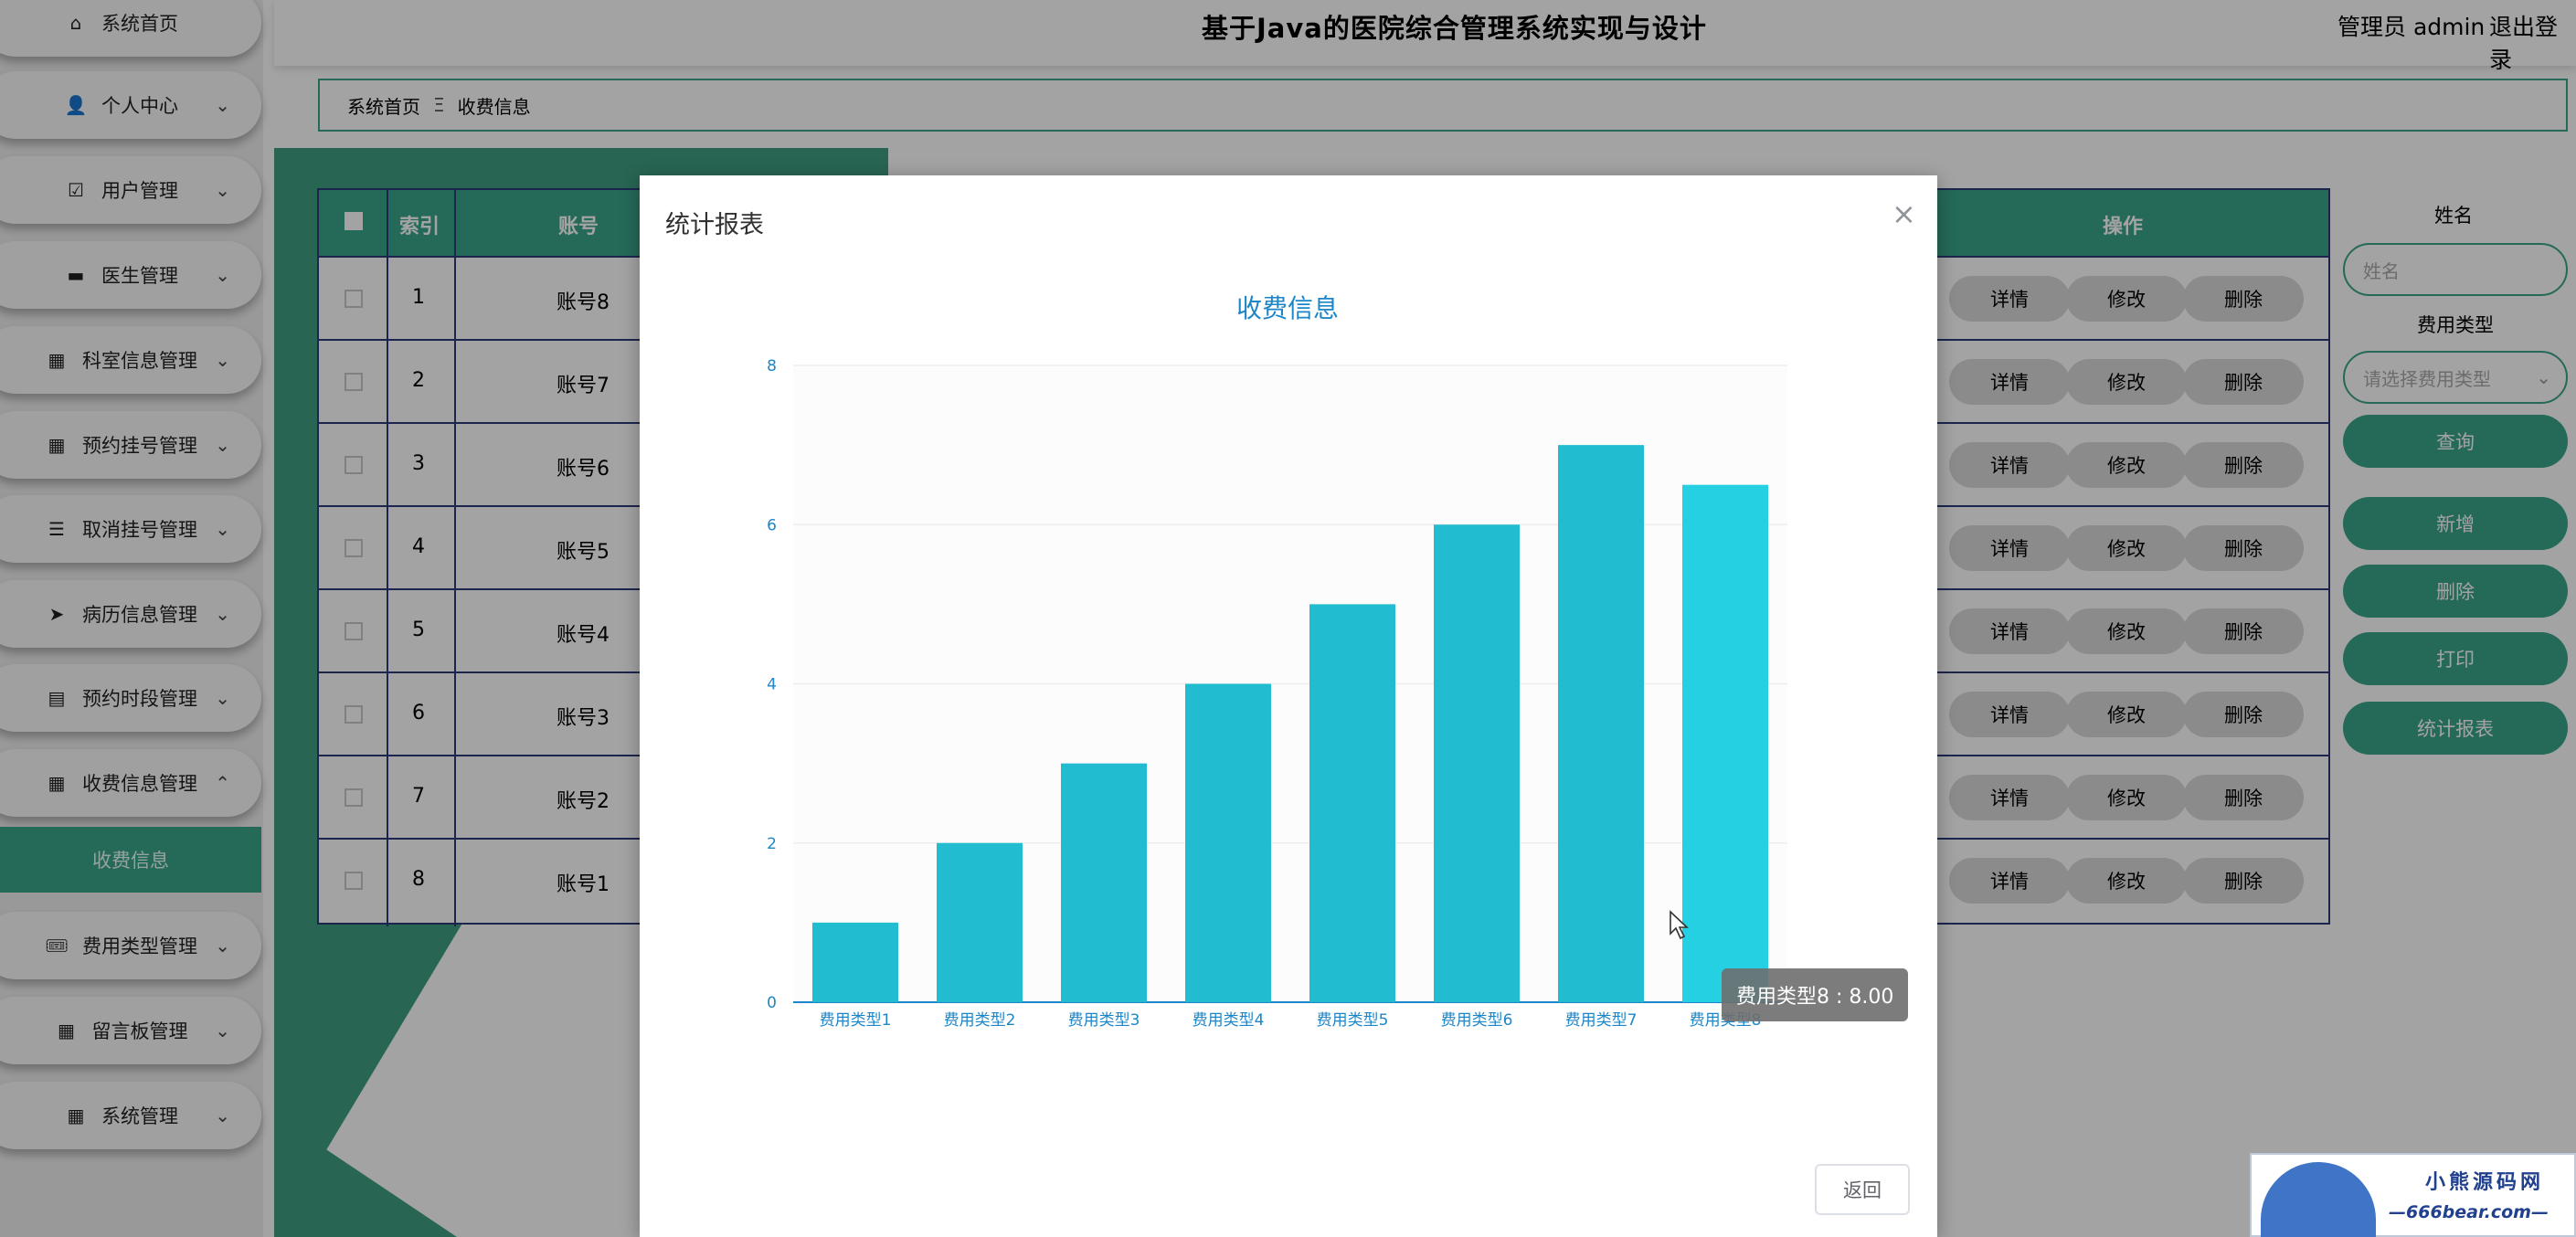 The width and height of the screenshot is (2576, 1237). Describe the element at coordinates (856, 1020) in the screenshot. I see `x-tick-label: 费用类型1` at that location.